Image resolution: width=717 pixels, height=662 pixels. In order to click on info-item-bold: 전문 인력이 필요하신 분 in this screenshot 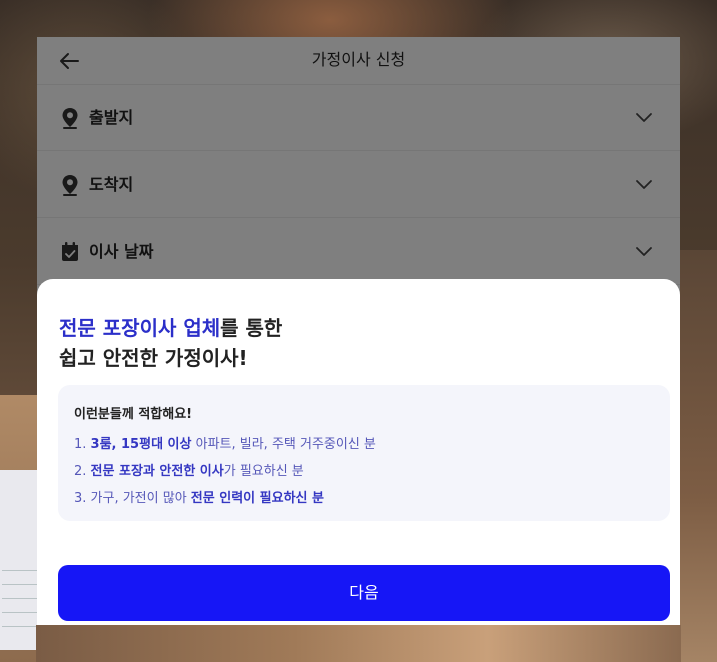, I will do `click(257, 498)`.